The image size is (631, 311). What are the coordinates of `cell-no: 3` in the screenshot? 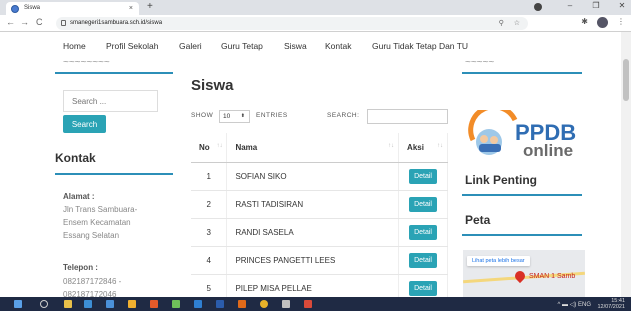 It's located at (209, 232).